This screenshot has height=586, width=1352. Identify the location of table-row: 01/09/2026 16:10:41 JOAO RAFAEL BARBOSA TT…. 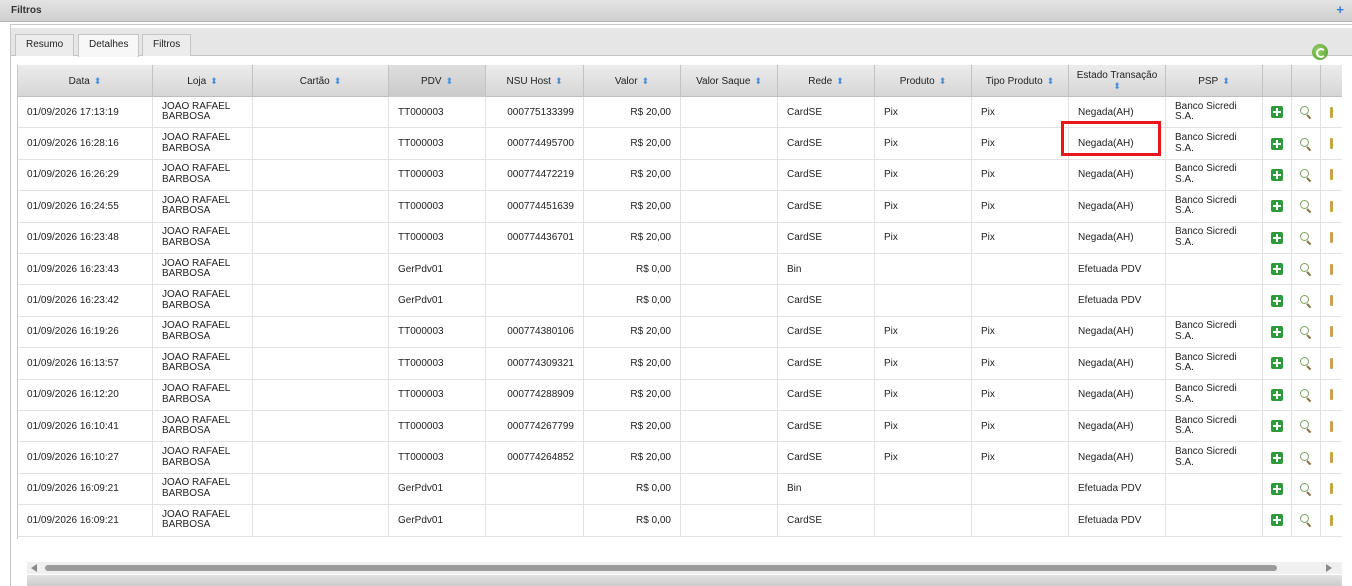
(680, 427).